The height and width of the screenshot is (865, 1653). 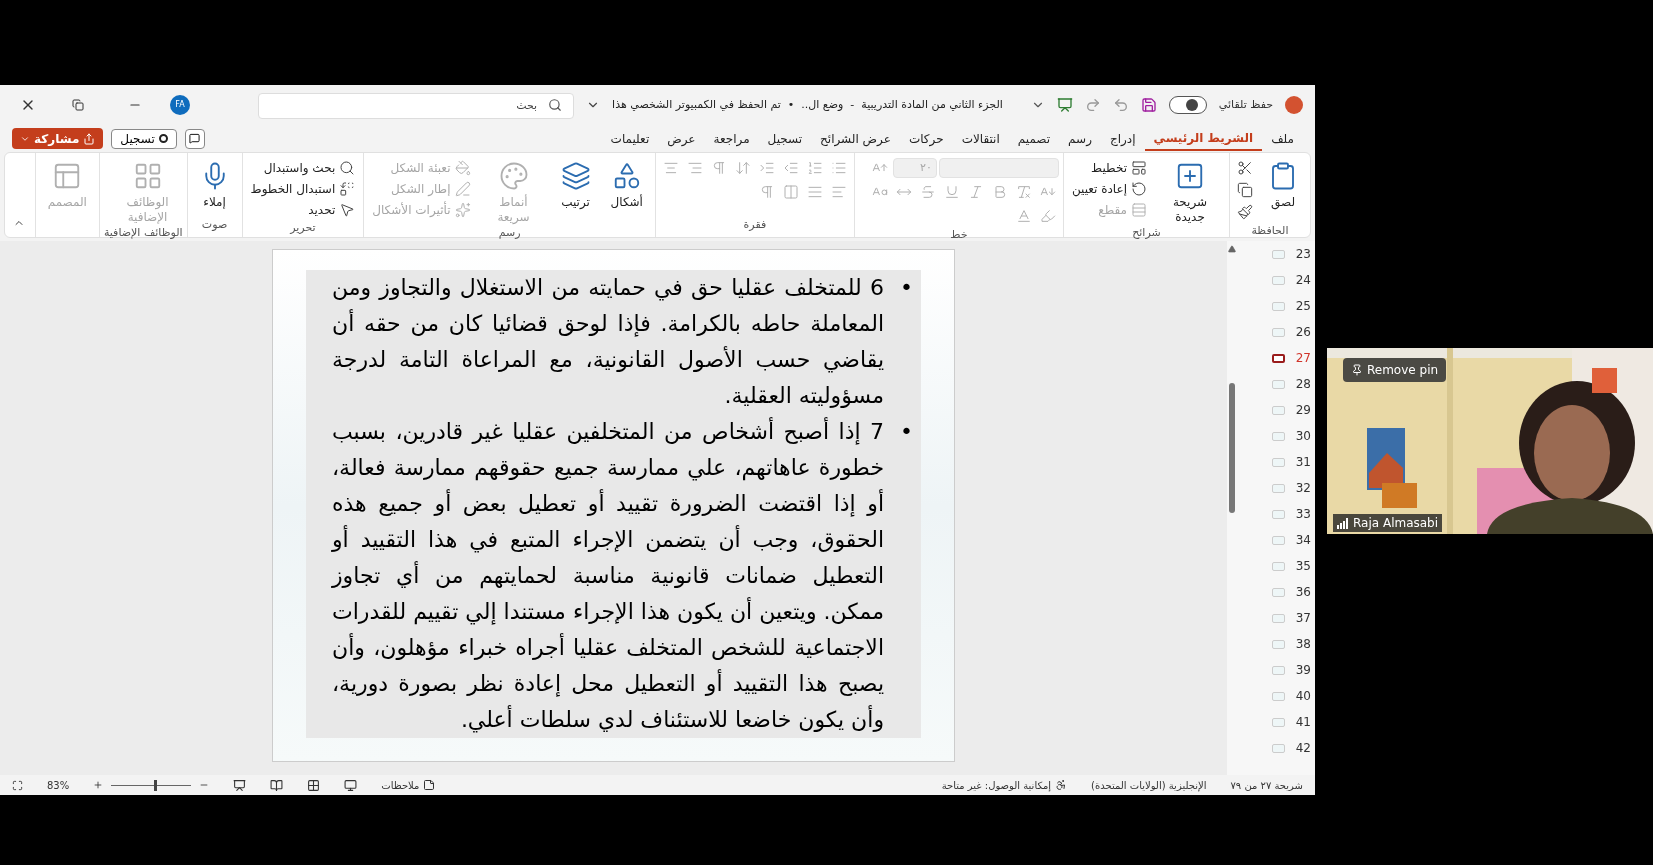 I want to click on slide-thumbnail: 33, so click(x=1276, y=514).